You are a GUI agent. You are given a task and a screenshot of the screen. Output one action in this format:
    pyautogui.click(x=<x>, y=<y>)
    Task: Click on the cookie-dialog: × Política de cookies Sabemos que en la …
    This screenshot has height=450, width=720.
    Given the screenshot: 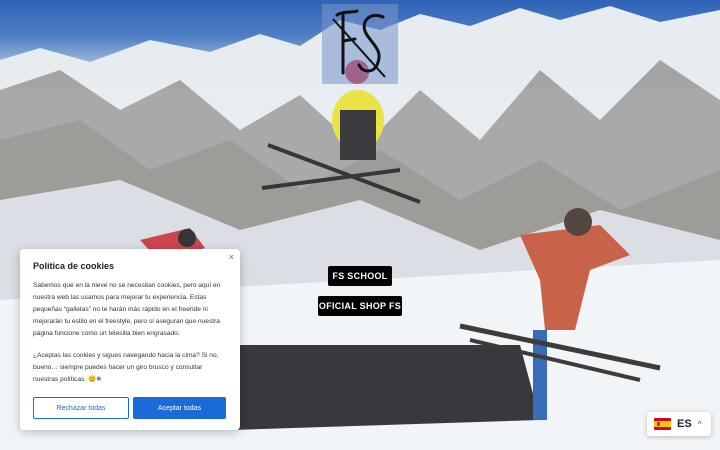 What is the action you would take?
    pyautogui.click(x=130, y=339)
    